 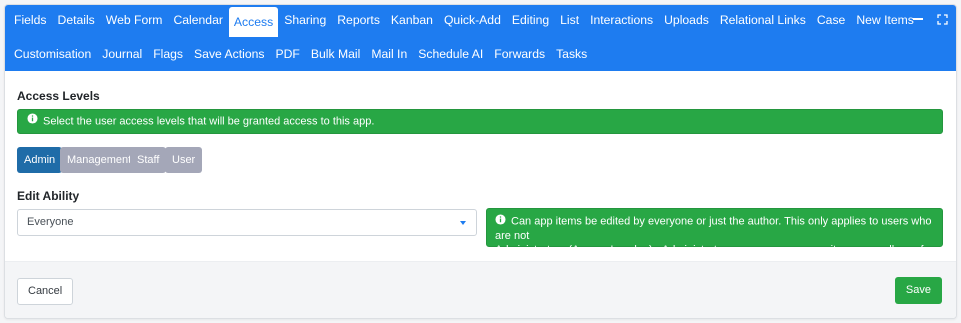 What do you see at coordinates (335, 54) in the screenshot?
I see `tab-bulk-mail: Bulk Mail` at bounding box center [335, 54].